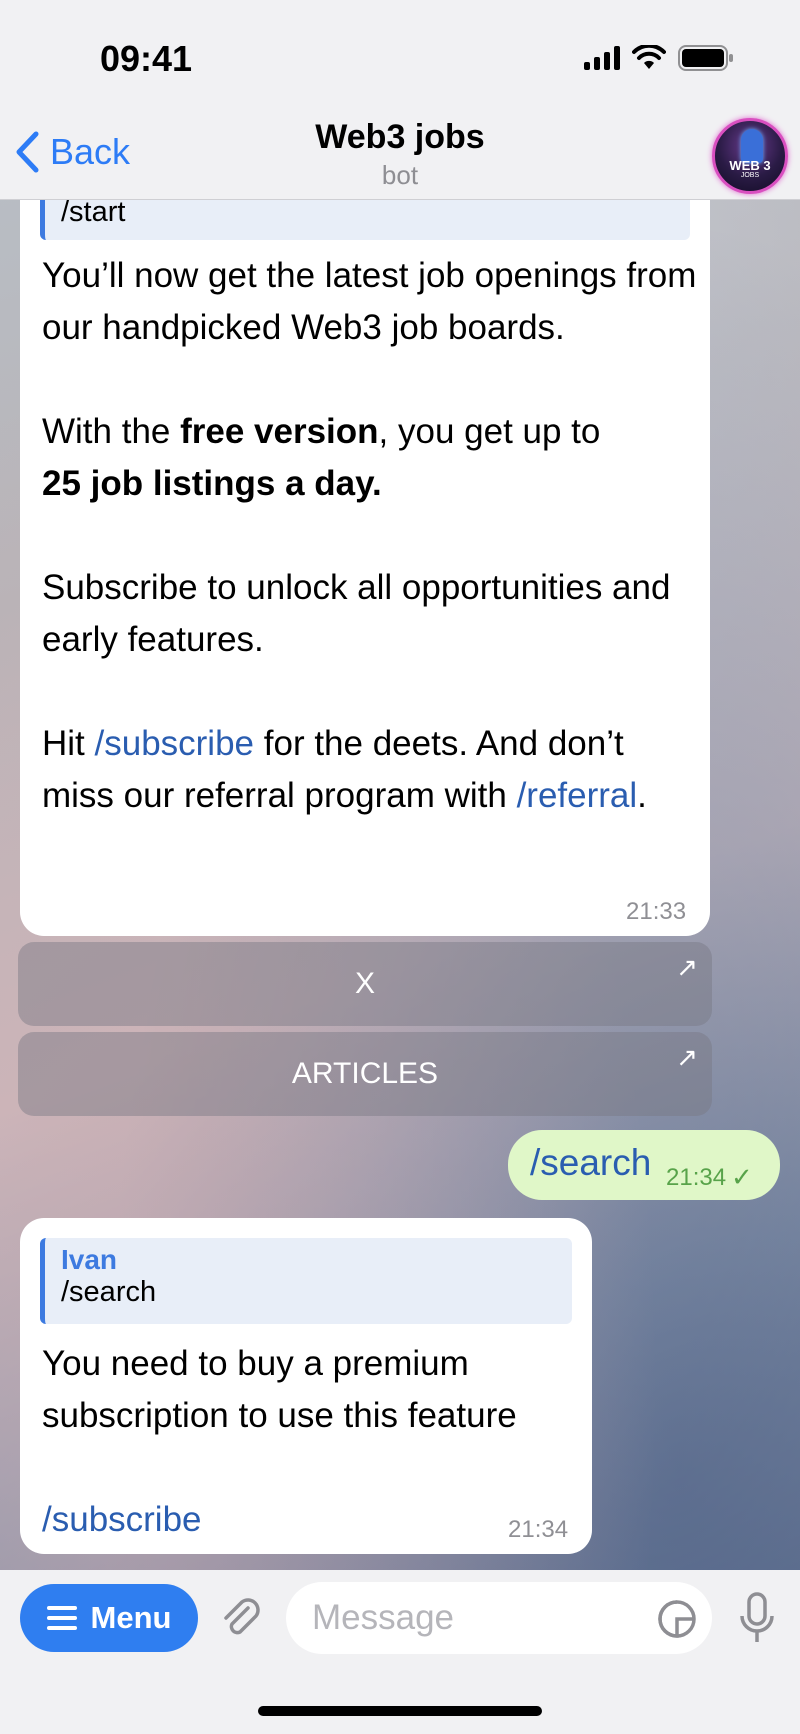  I want to click on message-input, so click(499, 1618).